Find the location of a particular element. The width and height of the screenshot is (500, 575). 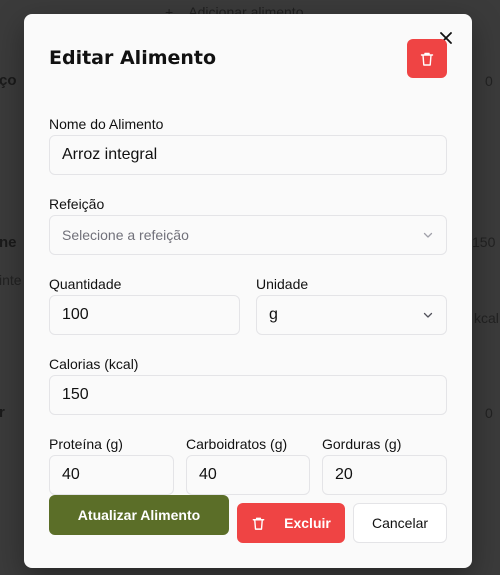

bg-fragment: ne is located at coordinates (8, 242).